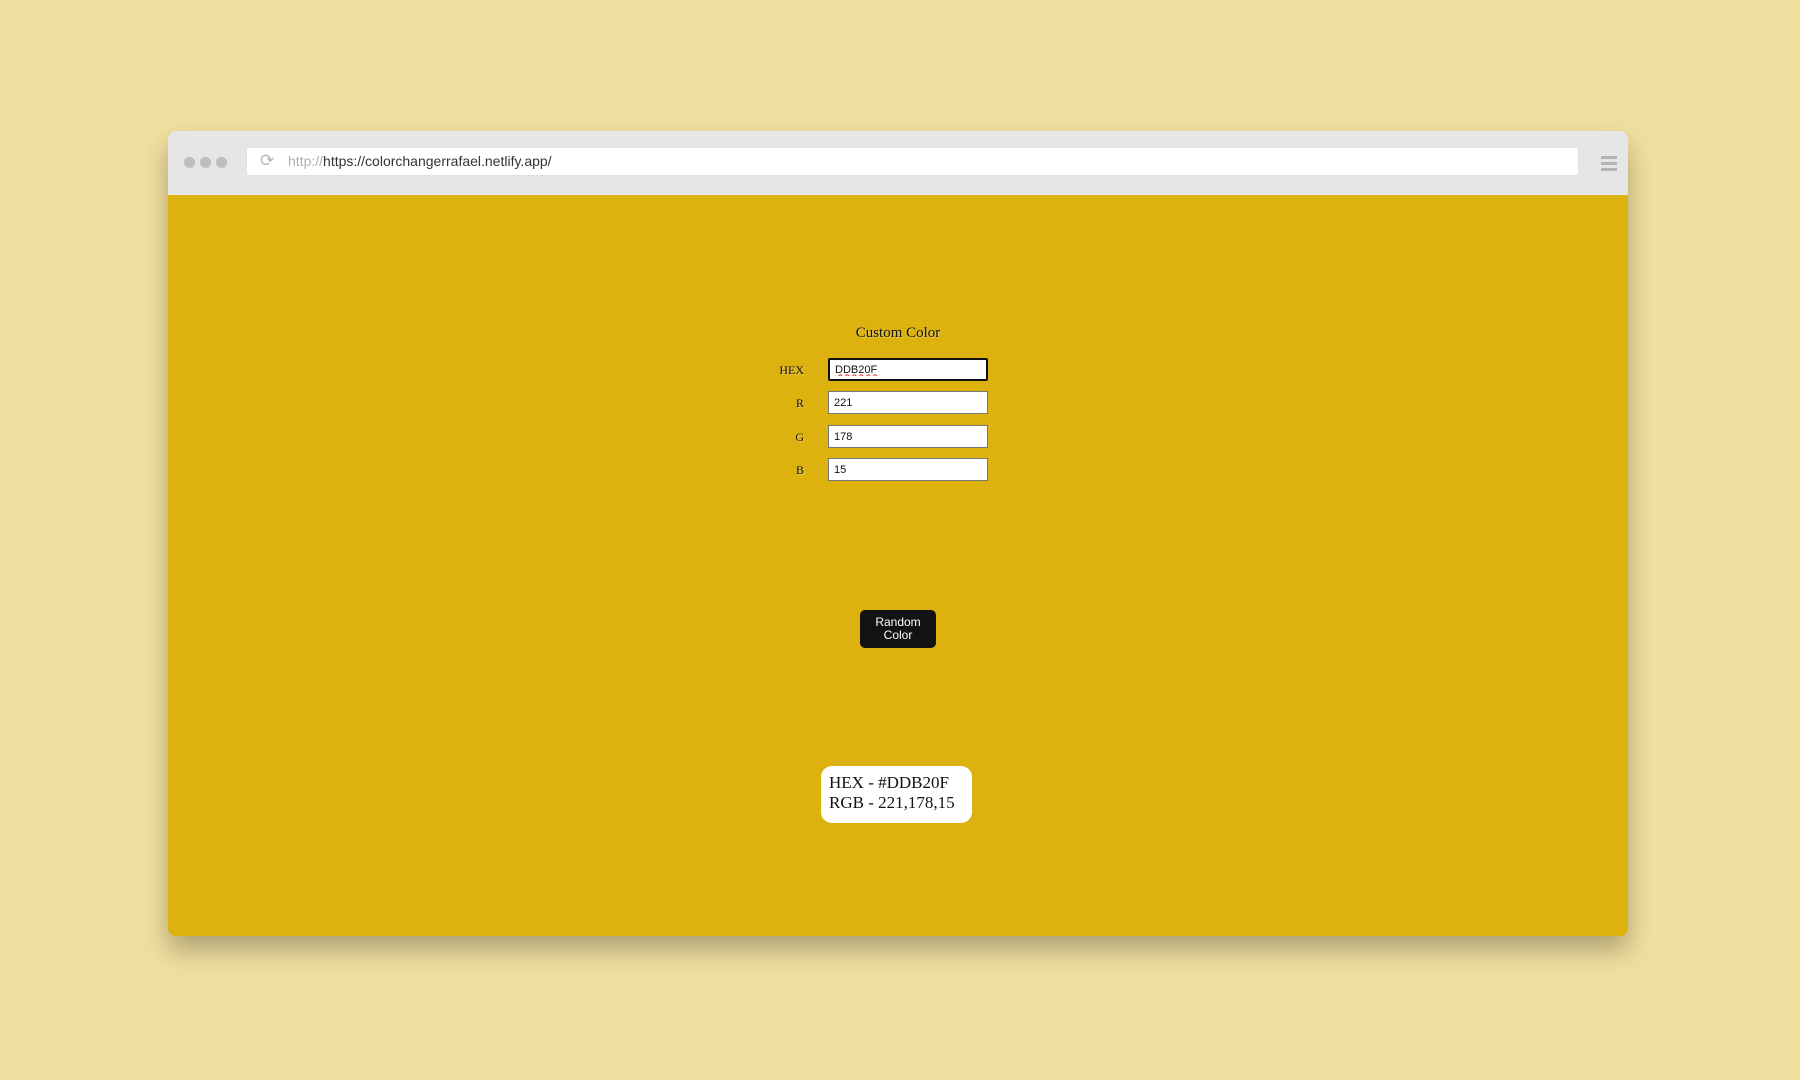 Image resolution: width=1800 pixels, height=1080 pixels. What do you see at coordinates (437, 161) in the screenshot?
I see `url-address: https://colorchangerrafael.netlify.app/` at bounding box center [437, 161].